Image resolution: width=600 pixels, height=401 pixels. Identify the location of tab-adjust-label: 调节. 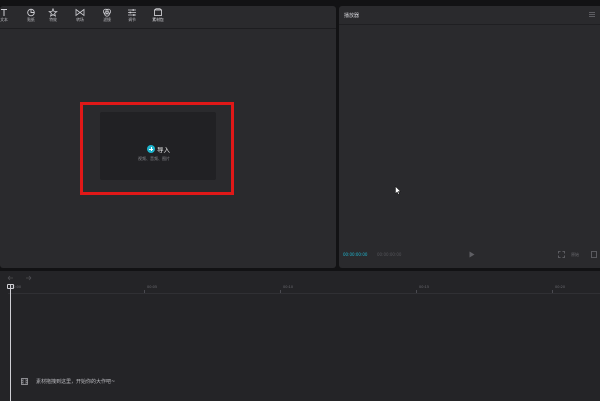
(132, 19).